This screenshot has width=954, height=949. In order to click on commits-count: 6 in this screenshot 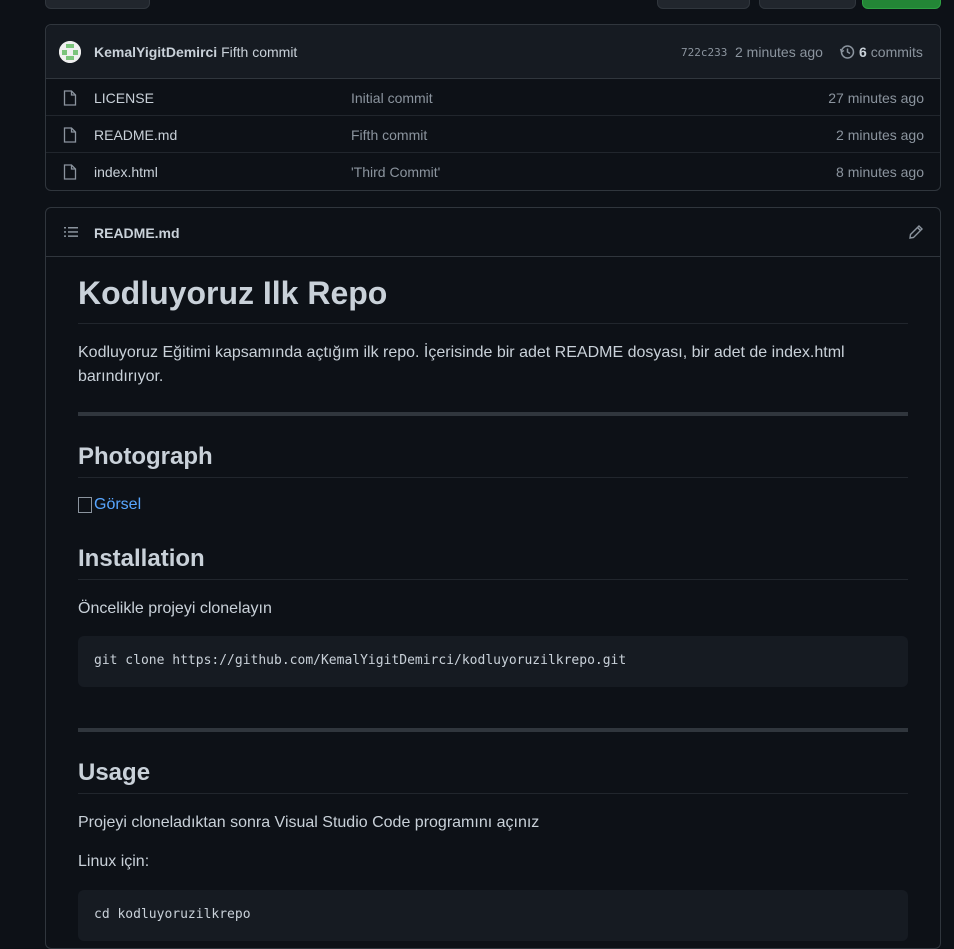, I will do `click(863, 52)`.